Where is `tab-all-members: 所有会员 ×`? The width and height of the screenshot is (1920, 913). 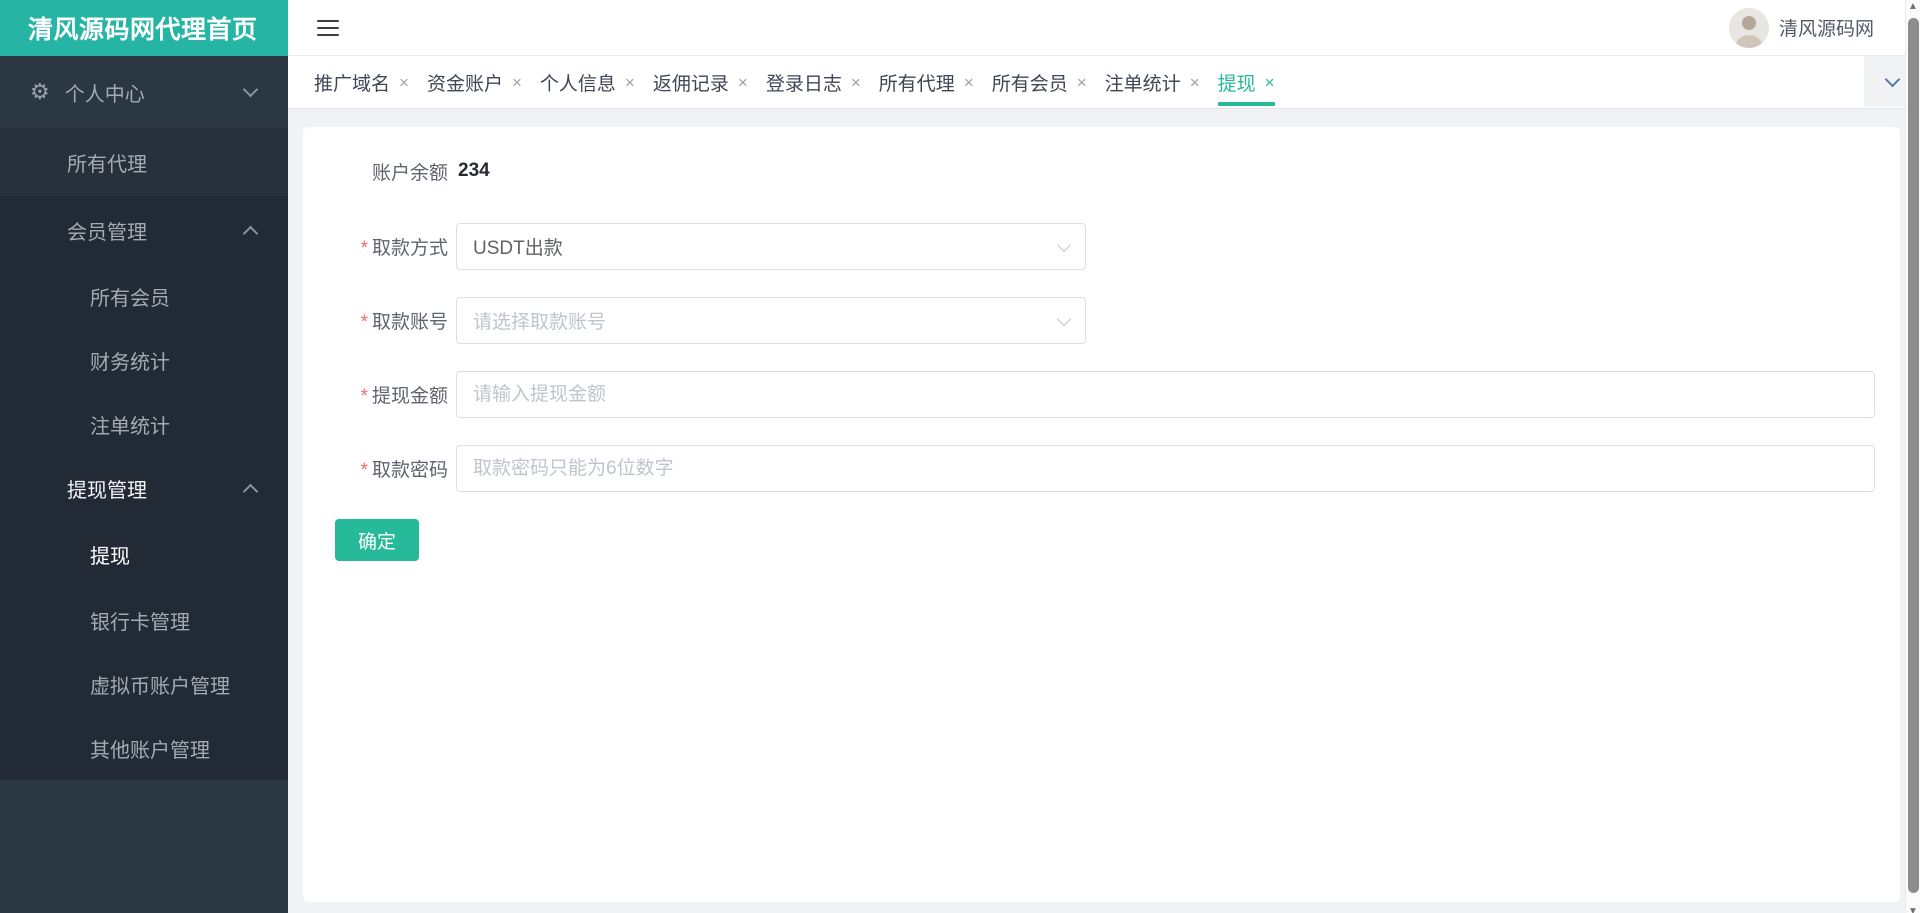
tab-all-members: 所有会员 × is located at coordinates (1039, 82).